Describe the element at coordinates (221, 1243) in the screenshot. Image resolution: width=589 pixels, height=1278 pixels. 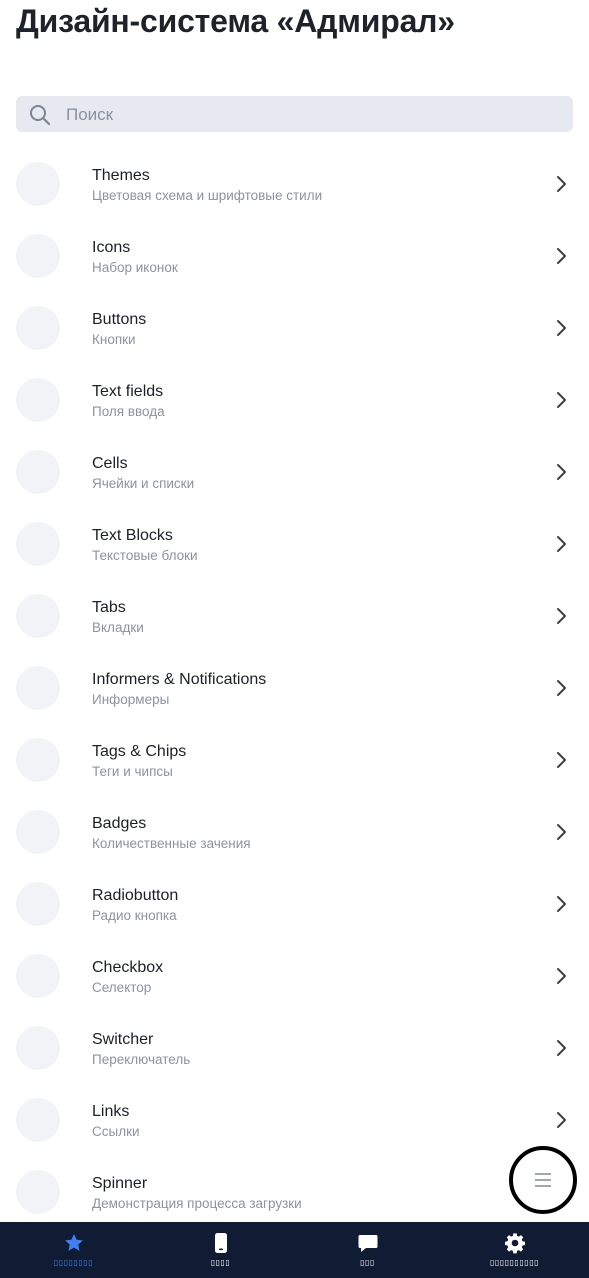
I see `phone-icon` at that location.